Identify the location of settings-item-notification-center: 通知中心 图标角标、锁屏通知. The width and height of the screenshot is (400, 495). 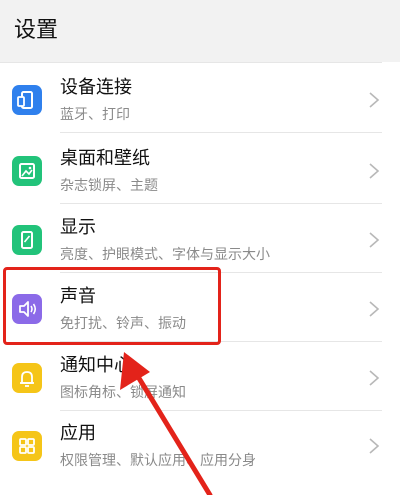
(200, 377).